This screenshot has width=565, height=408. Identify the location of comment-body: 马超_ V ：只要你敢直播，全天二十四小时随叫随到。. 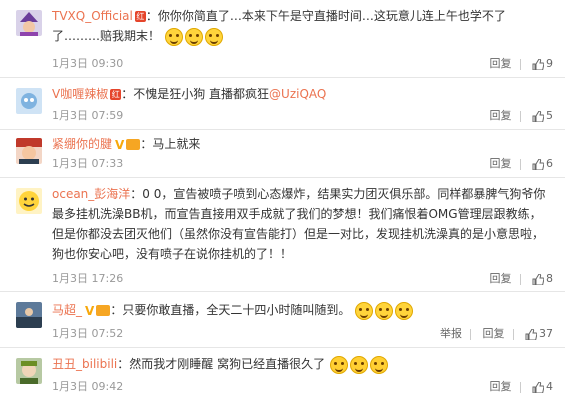
(302, 310).